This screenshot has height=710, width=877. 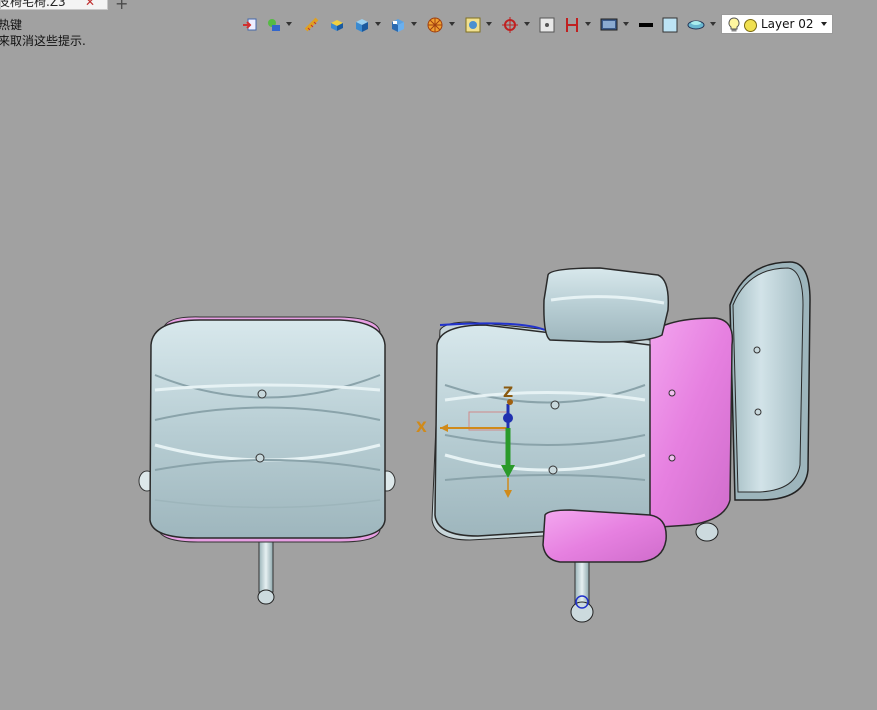 I want to click on layer-name: Layer 02, so click(x=787, y=24).